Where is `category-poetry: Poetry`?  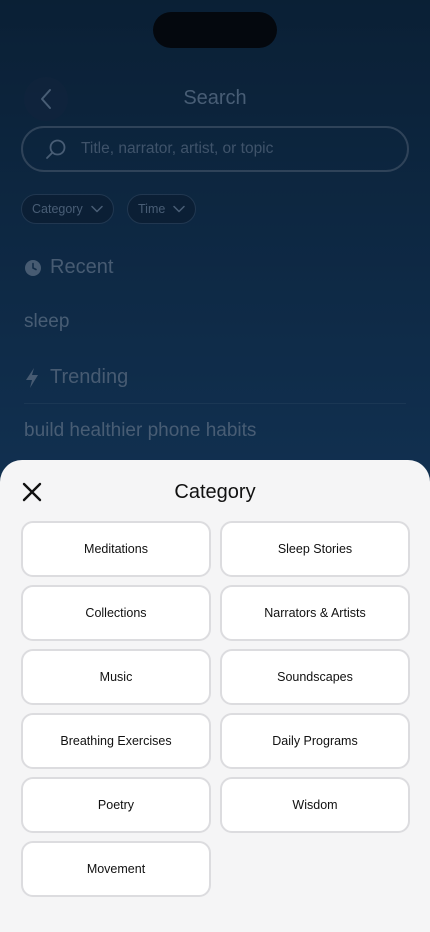 category-poetry: Poetry is located at coordinates (116, 805).